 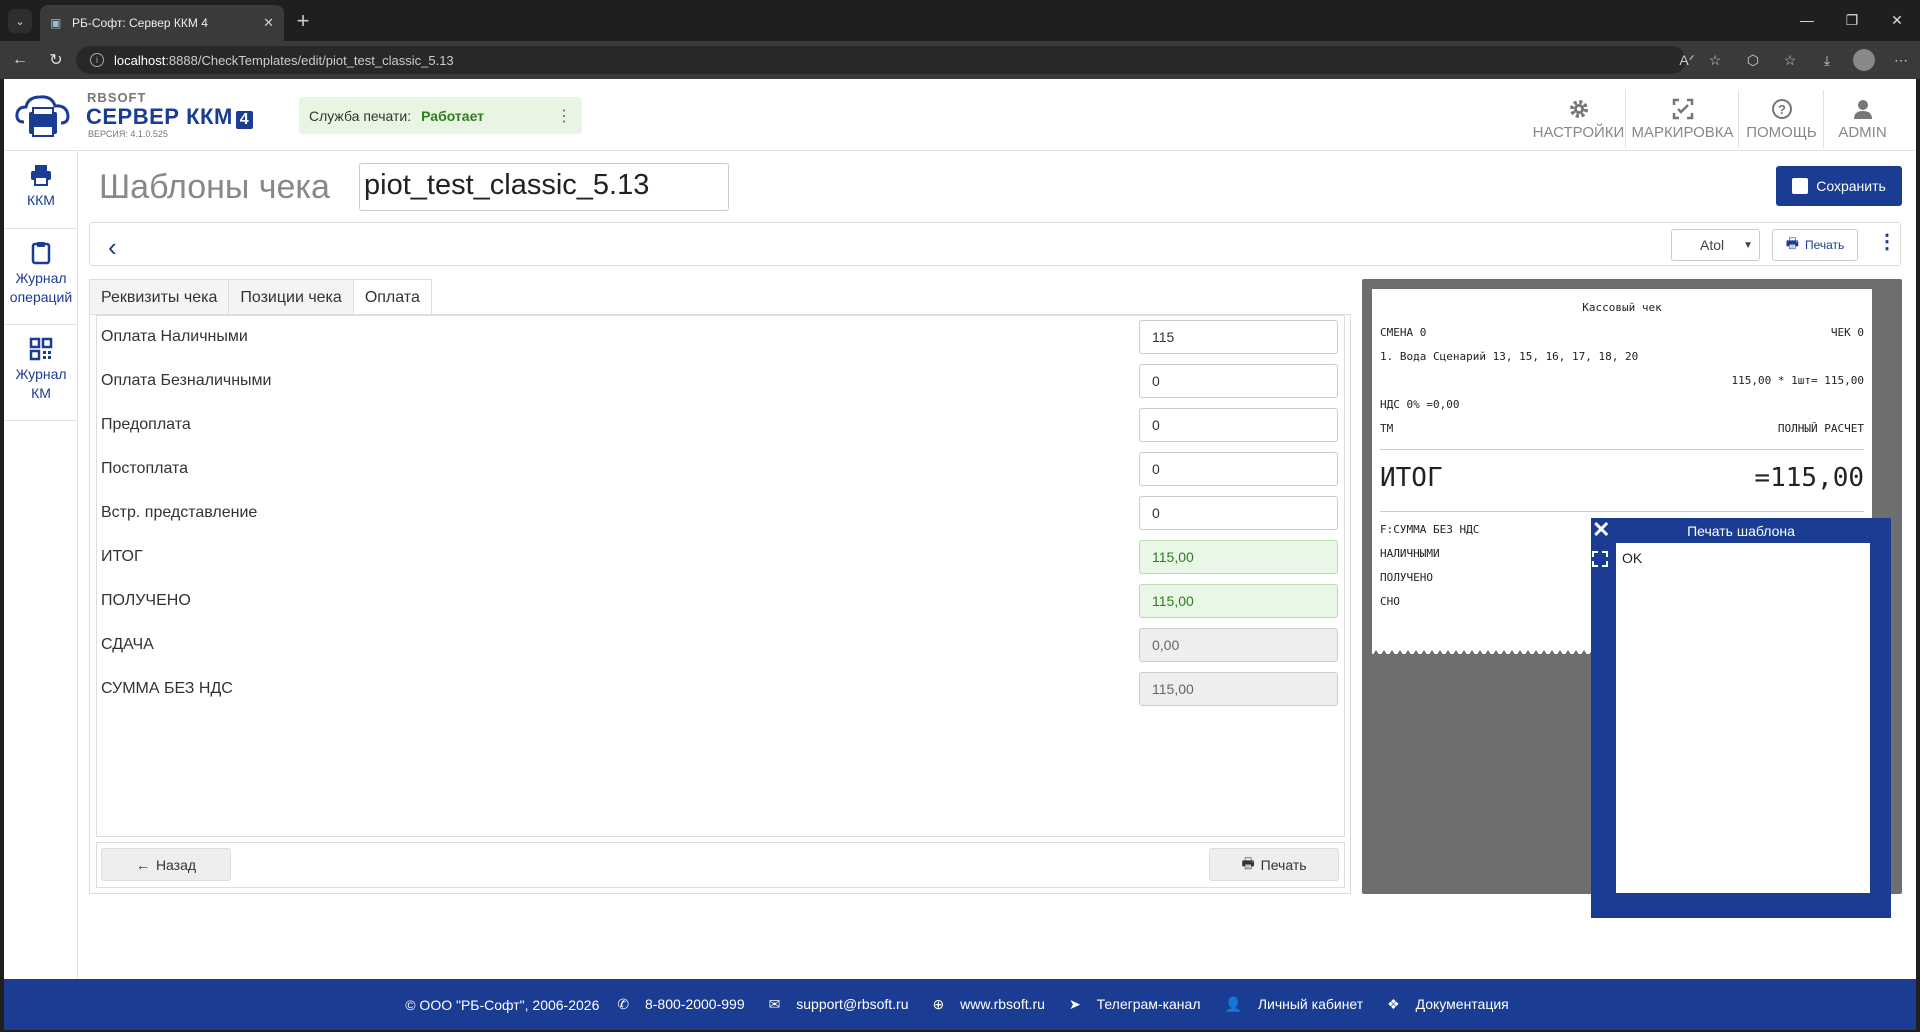 What do you see at coordinates (360, 115) in the screenshot?
I see `service-label: Служба печати:` at bounding box center [360, 115].